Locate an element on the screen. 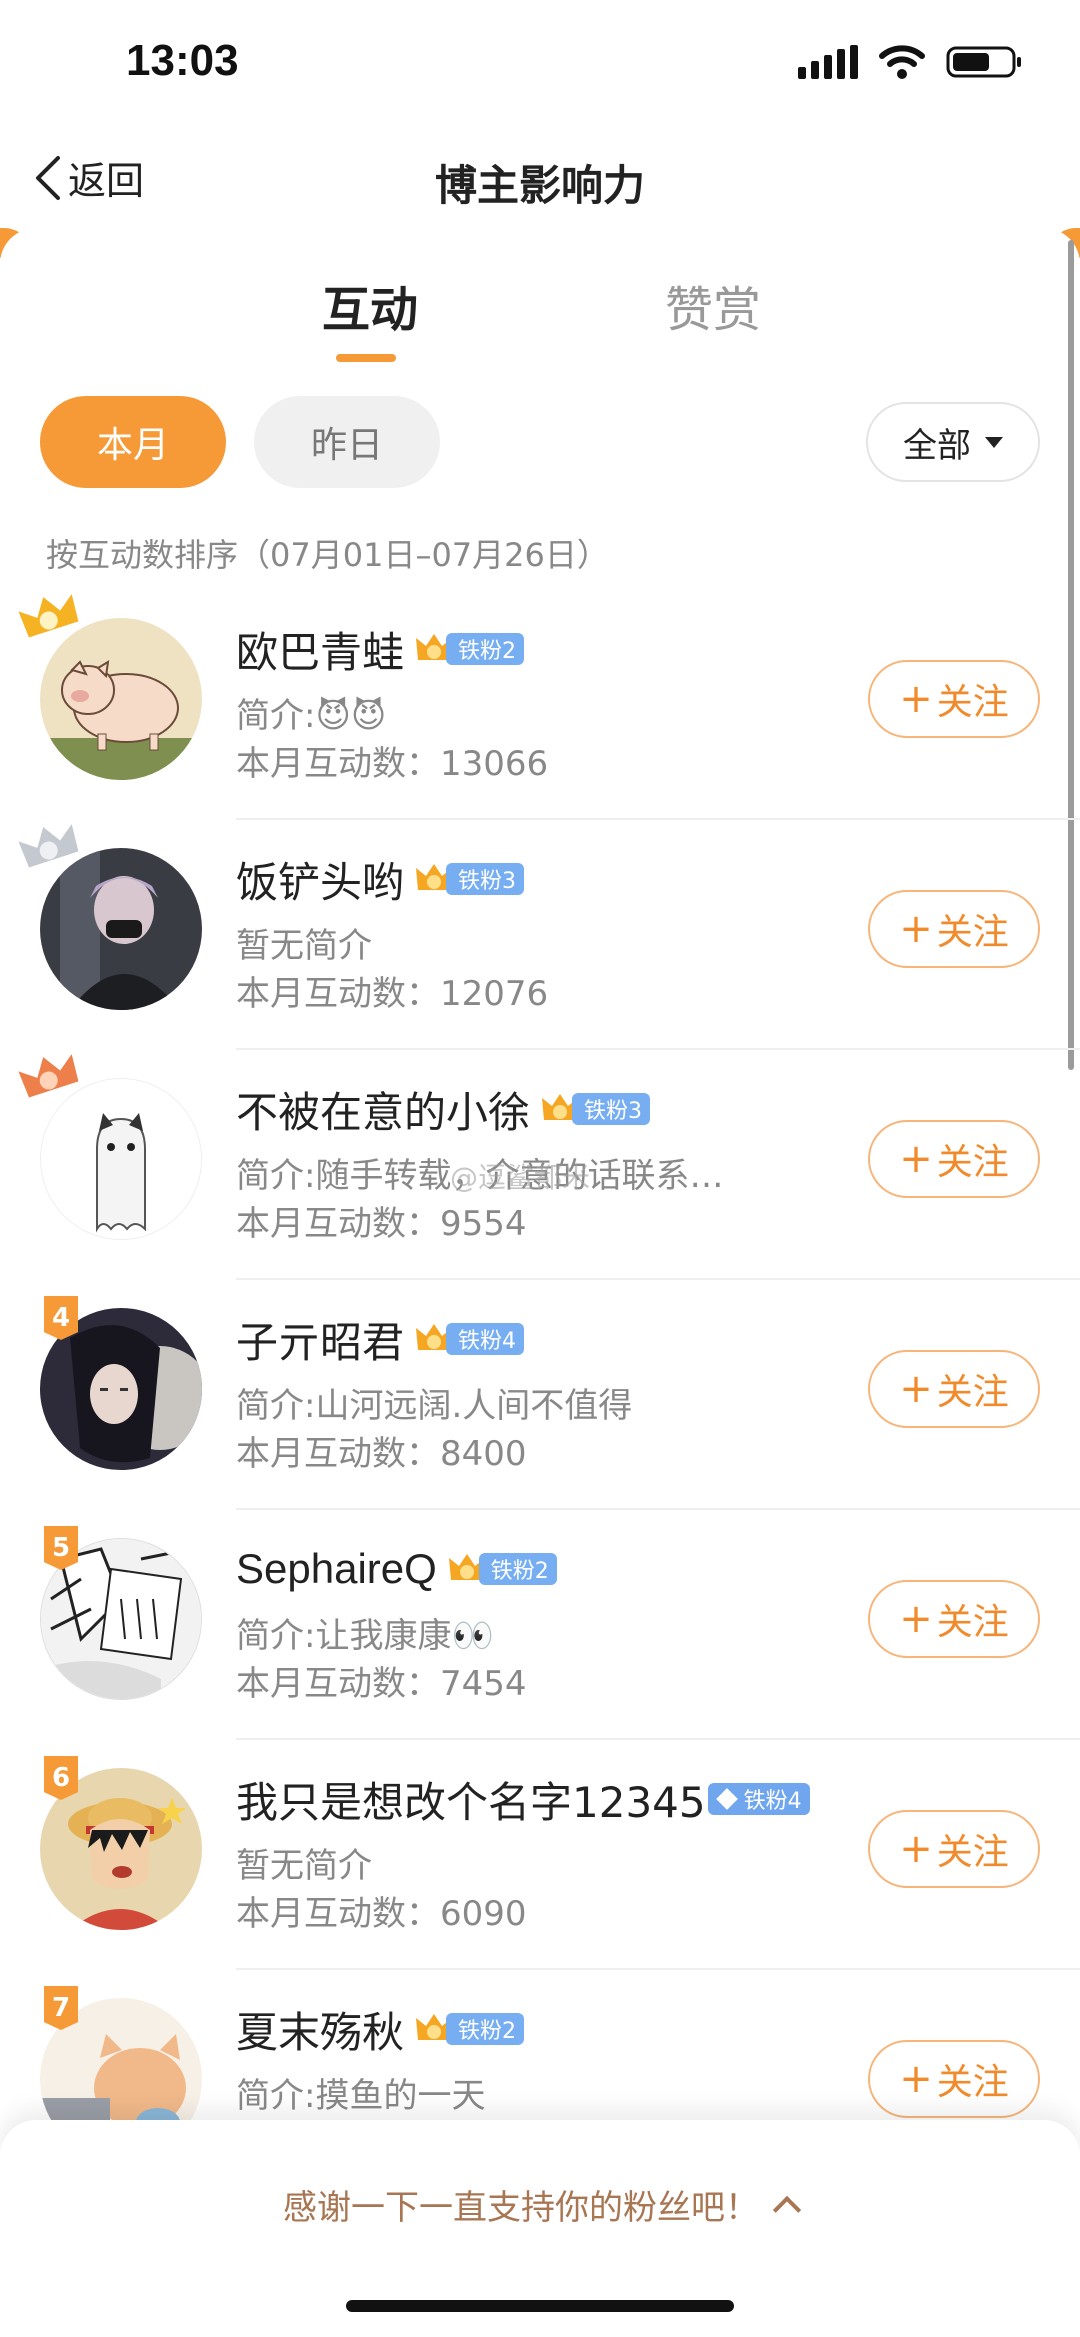 This screenshot has width=1080, height=2337. filter-yesterday: 昨日 is located at coordinates (347, 442).